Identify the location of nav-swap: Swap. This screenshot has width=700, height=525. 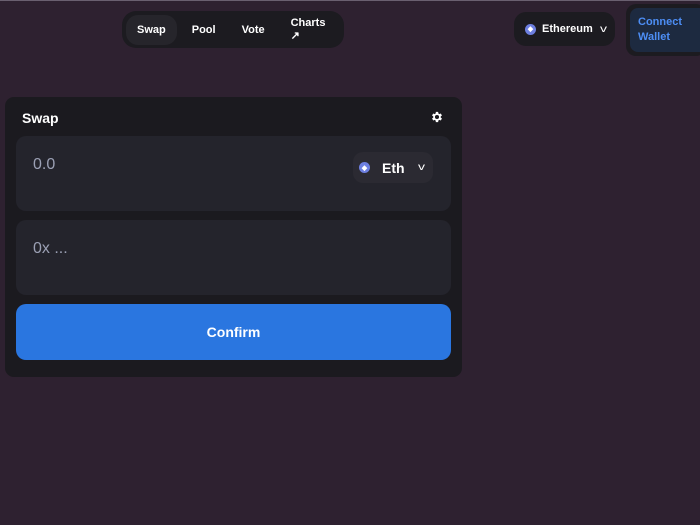
(151, 29).